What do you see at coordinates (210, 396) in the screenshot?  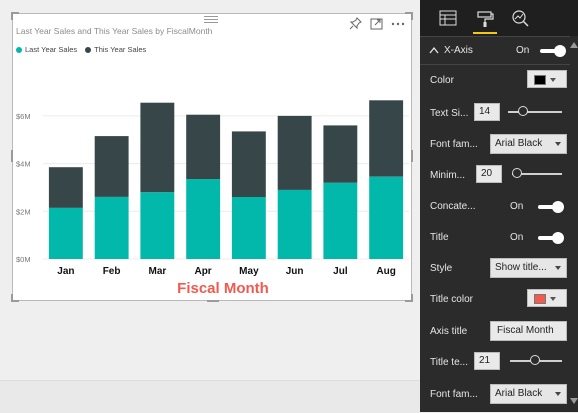 I see `page-tabs-bar` at bounding box center [210, 396].